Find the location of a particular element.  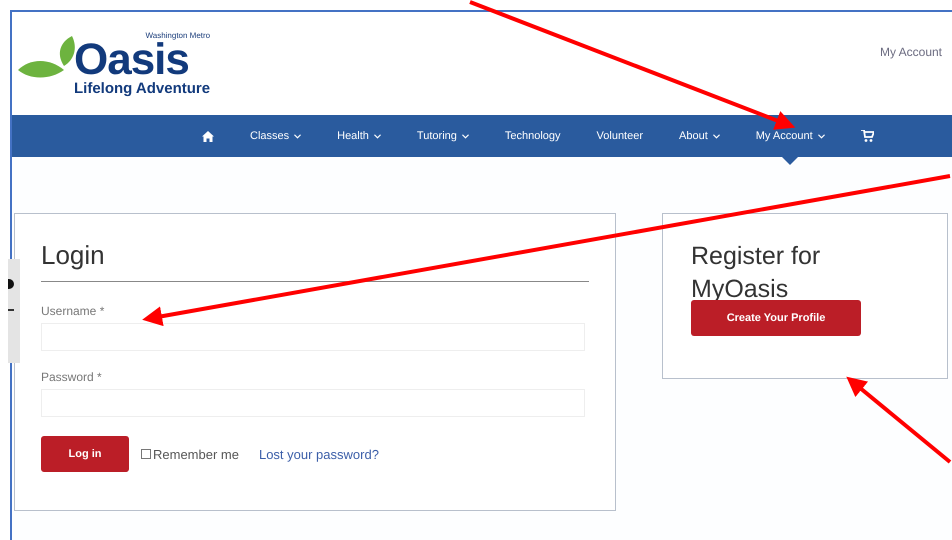

logo-tagline: Washington Metro is located at coordinates (178, 35).